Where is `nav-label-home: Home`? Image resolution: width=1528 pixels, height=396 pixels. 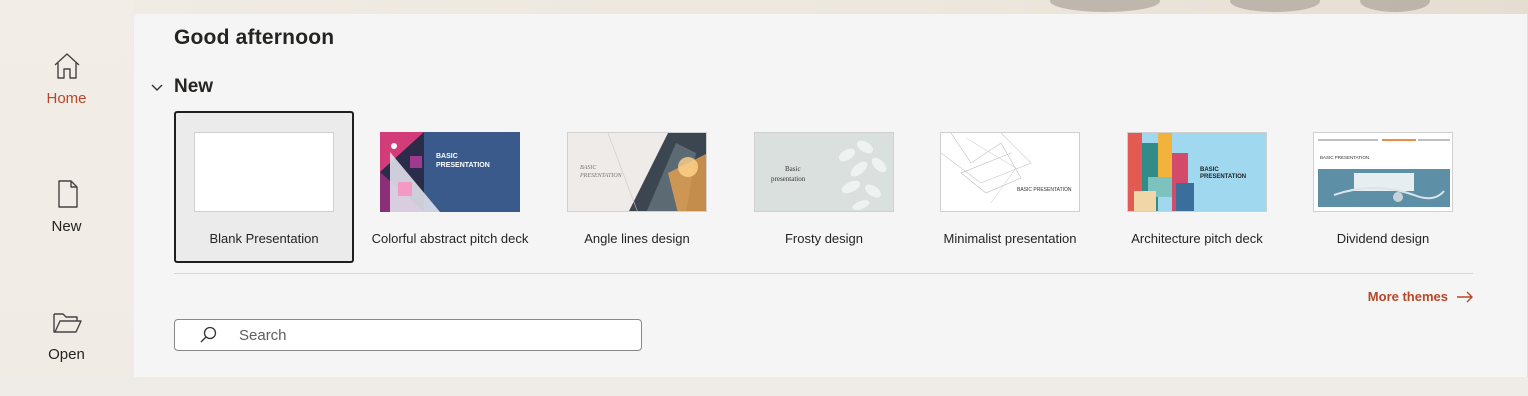
nav-label-home: Home is located at coordinates (66, 98).